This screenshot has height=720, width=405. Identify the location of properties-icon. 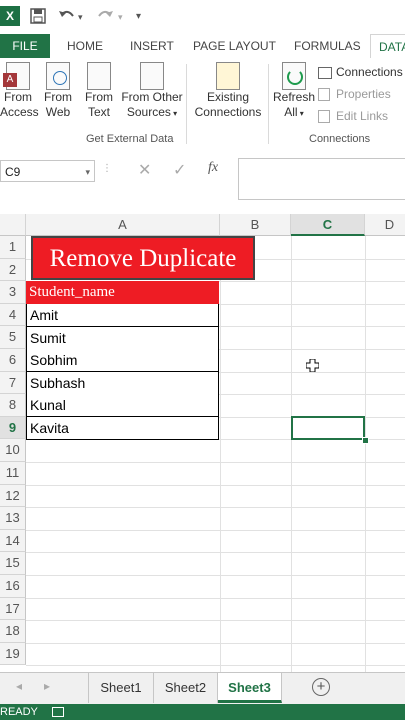
(324, 95).